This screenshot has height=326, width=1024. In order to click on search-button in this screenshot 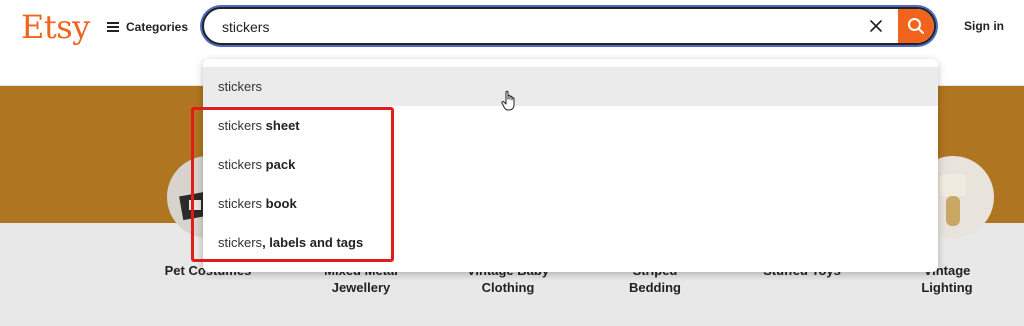, I will do `click(916, 26)`.